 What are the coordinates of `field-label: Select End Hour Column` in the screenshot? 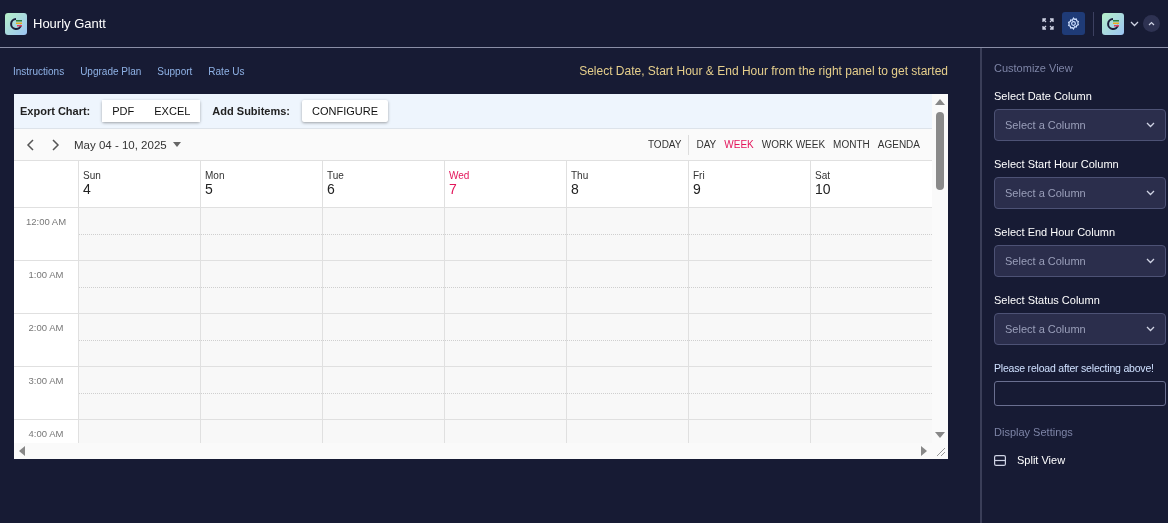 It's located at (1055, 232).